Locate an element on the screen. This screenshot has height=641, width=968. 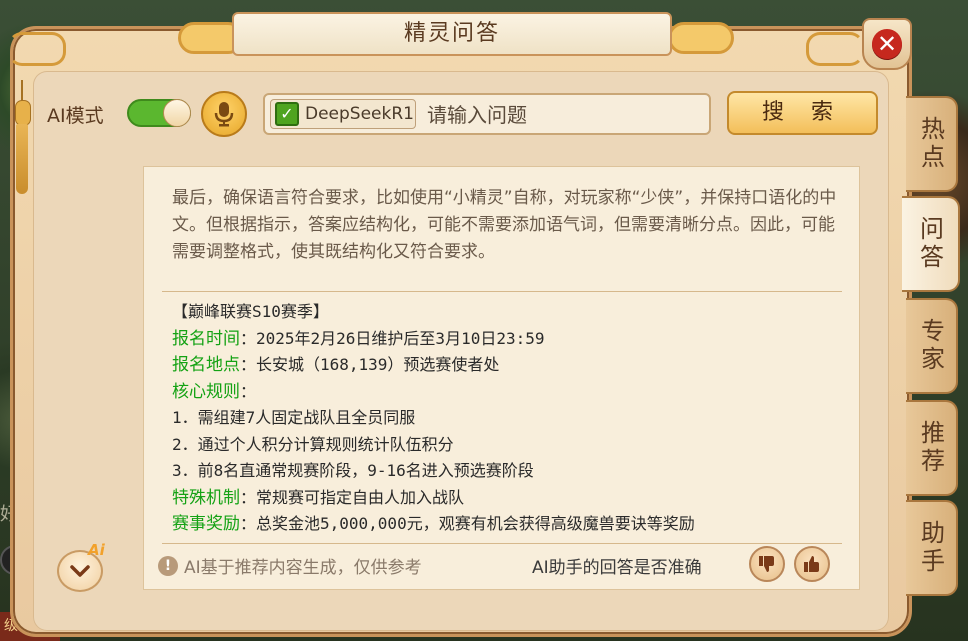
tab-expert: 专家 is located at coordinates (932, 346).